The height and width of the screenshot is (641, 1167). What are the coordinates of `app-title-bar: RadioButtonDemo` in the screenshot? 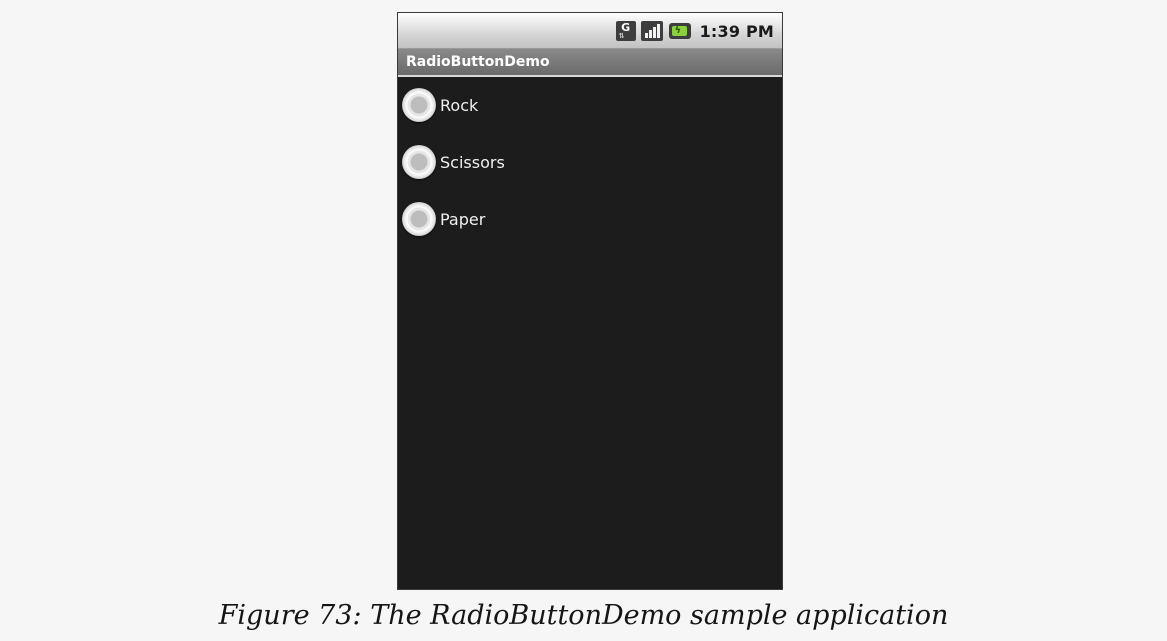 It's located at (590, 63).